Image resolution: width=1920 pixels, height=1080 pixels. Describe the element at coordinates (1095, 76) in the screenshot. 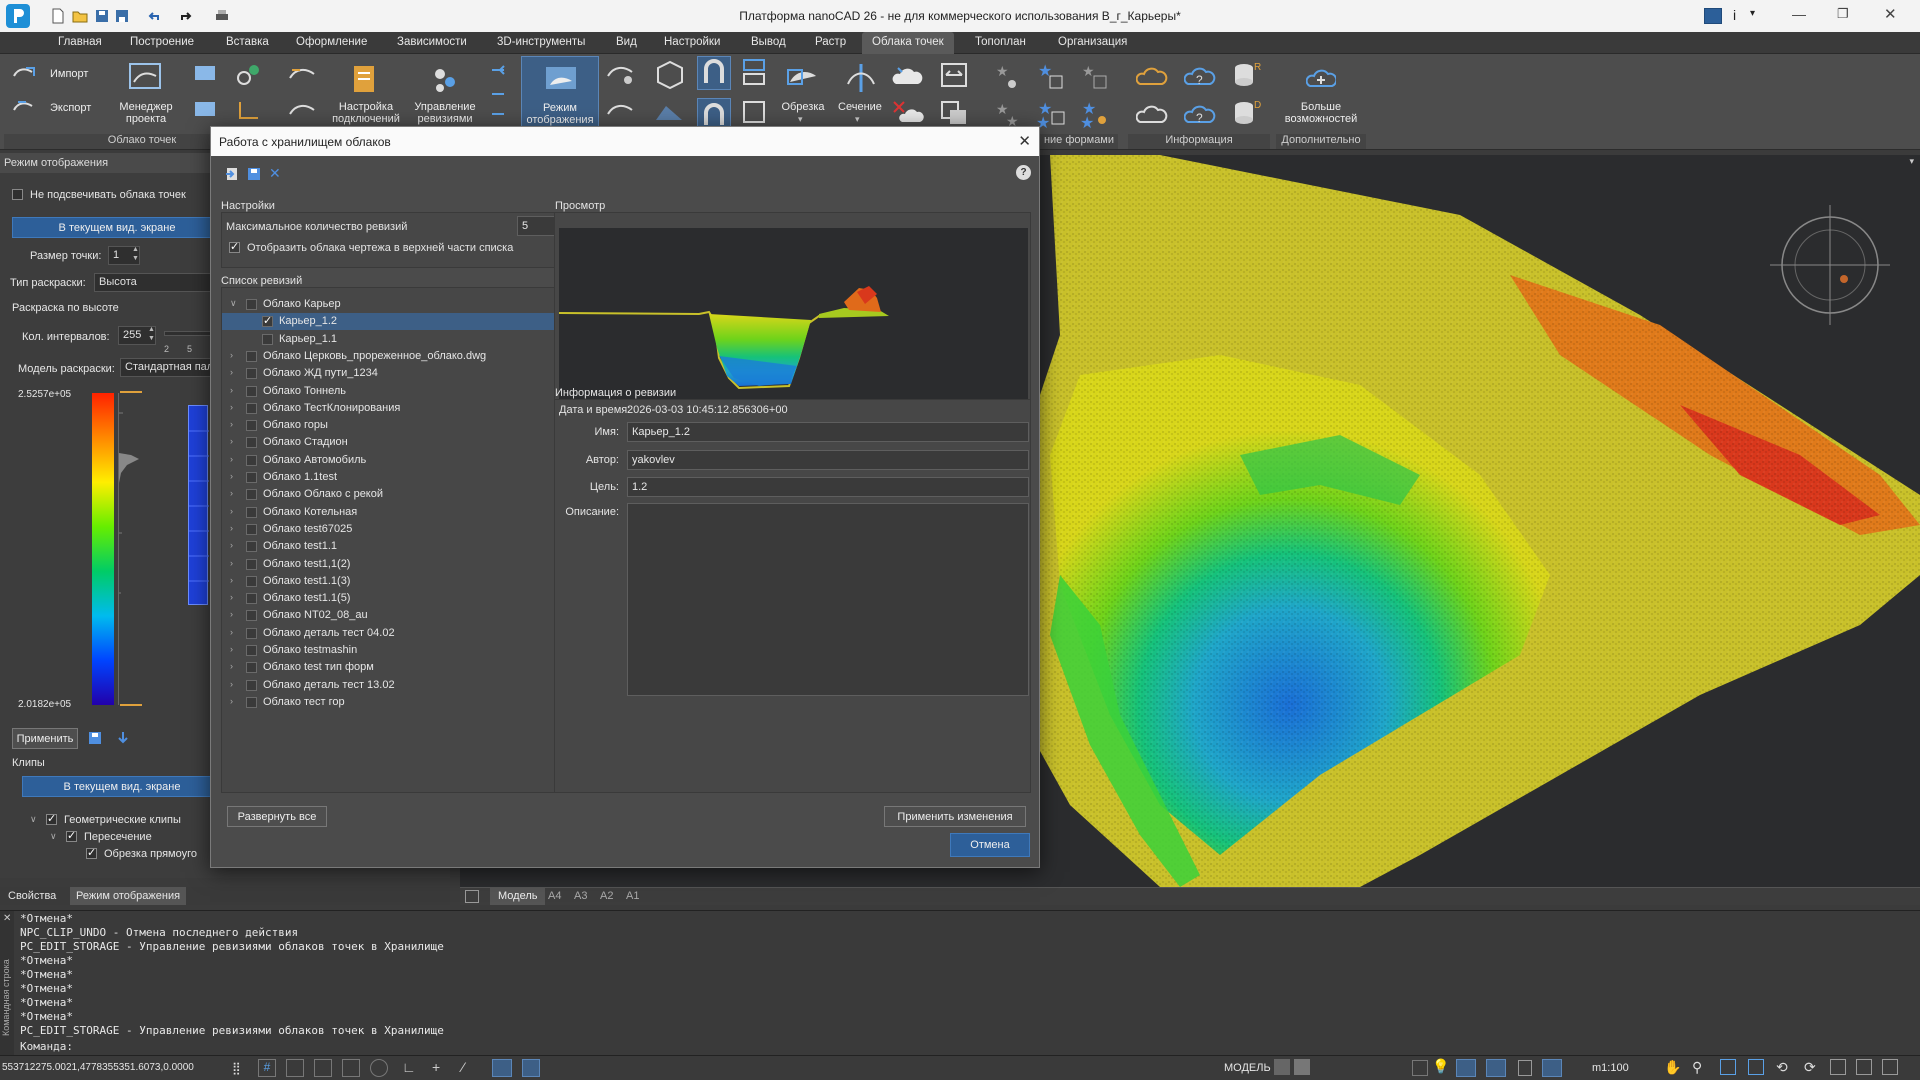

I see `star-box-icon: ★` at that location.